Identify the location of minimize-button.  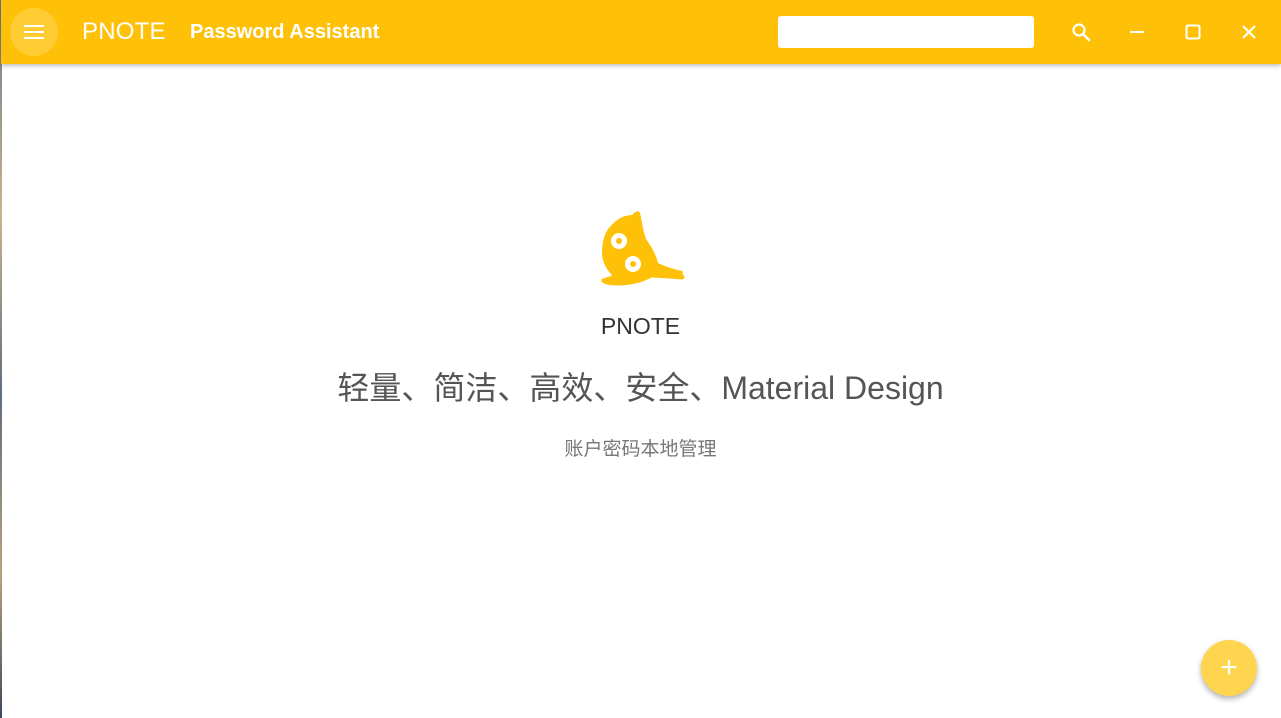
(1137, 32).